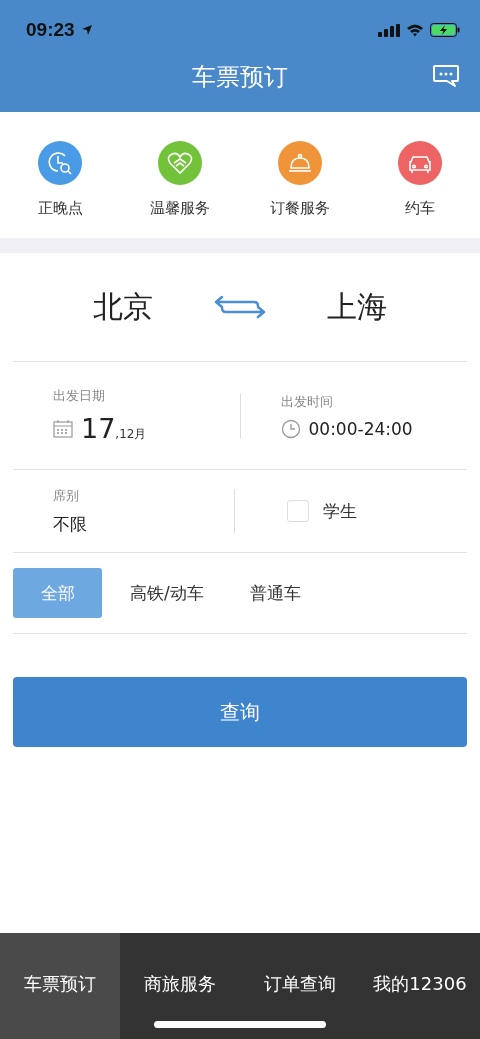 The width and height of the screenshot is (480, 1039). What do you see at coordinates (445, 30) in the screenshot?
I see `battery-icon` at bounding box center [445, 30].